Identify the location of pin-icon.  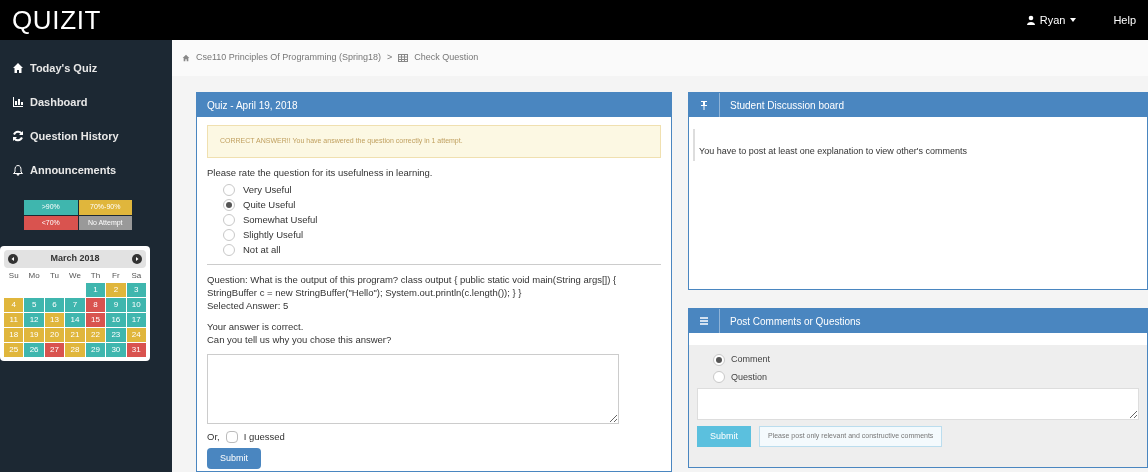
(704, 105).